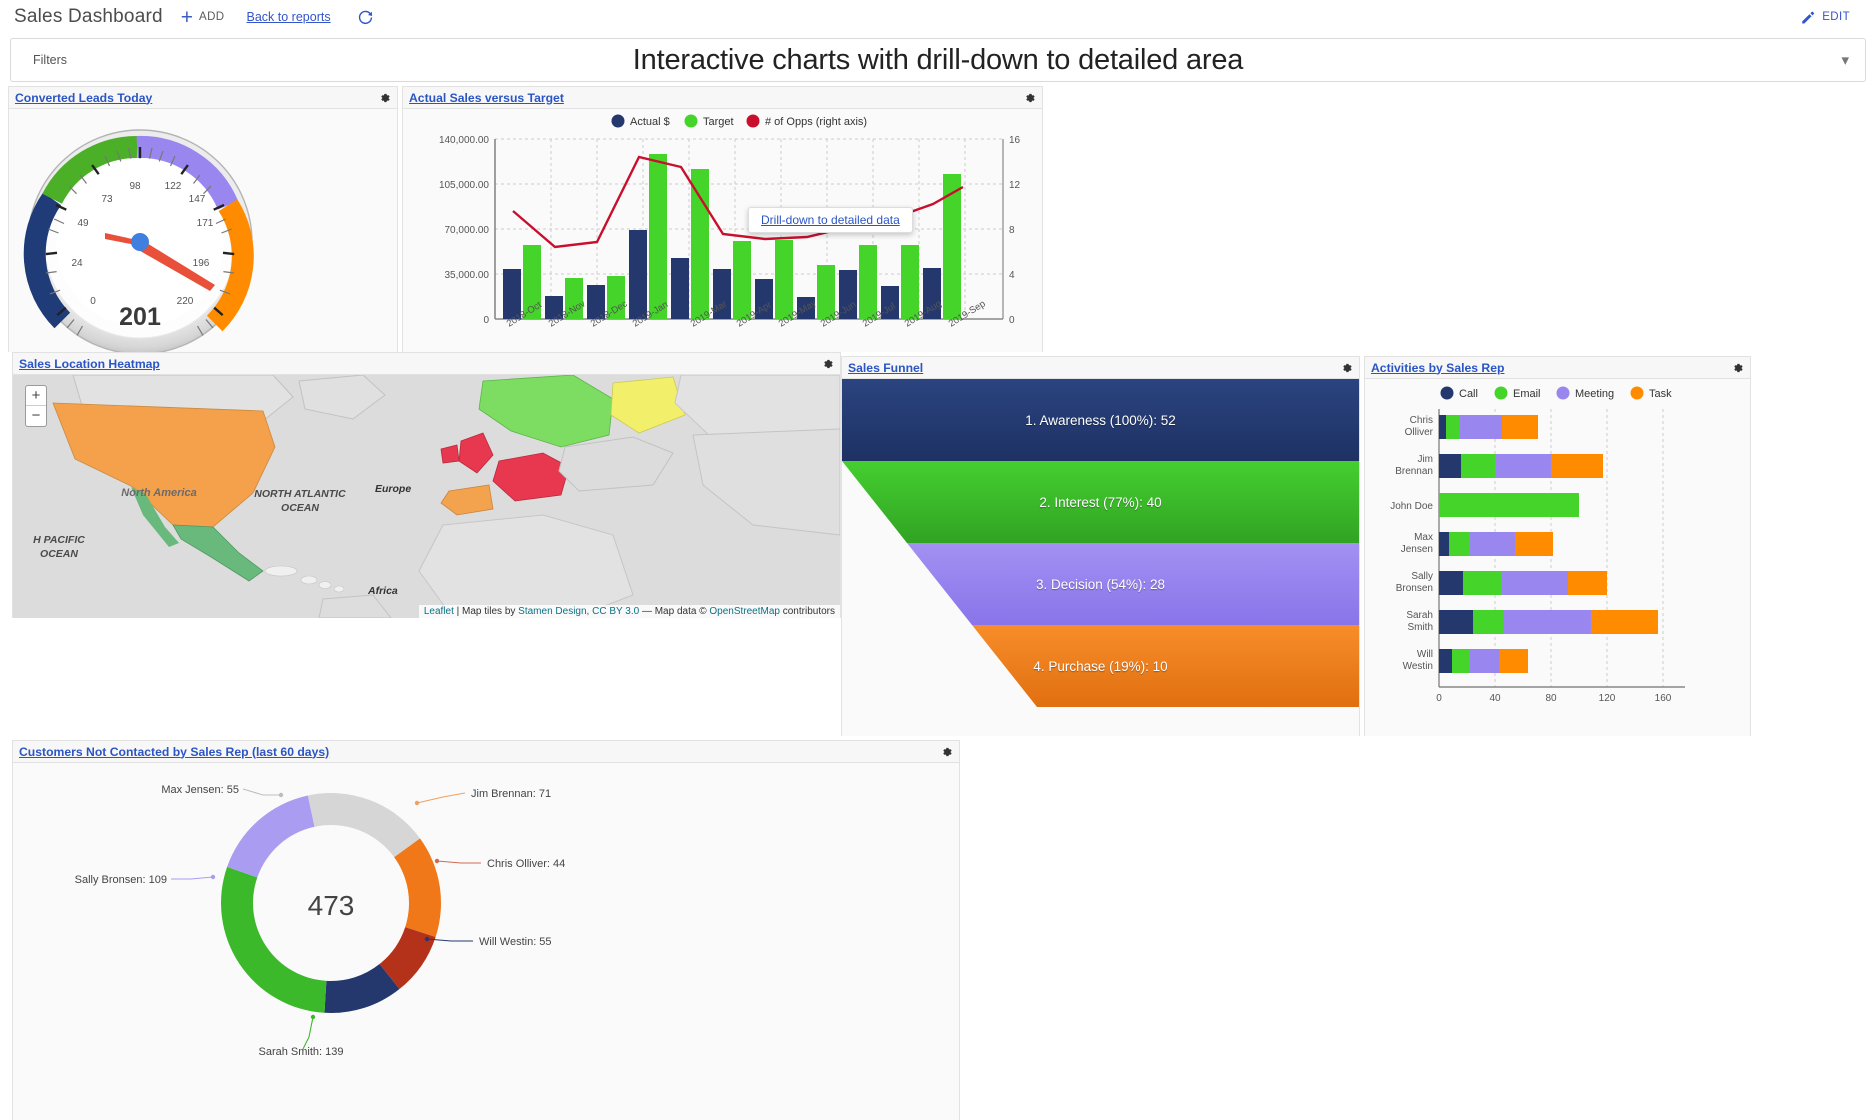  What do you see at coordinates (201, 263) in the screenshot?
I see `gauge-tick-196: 196` at bounding box center [201, 263].